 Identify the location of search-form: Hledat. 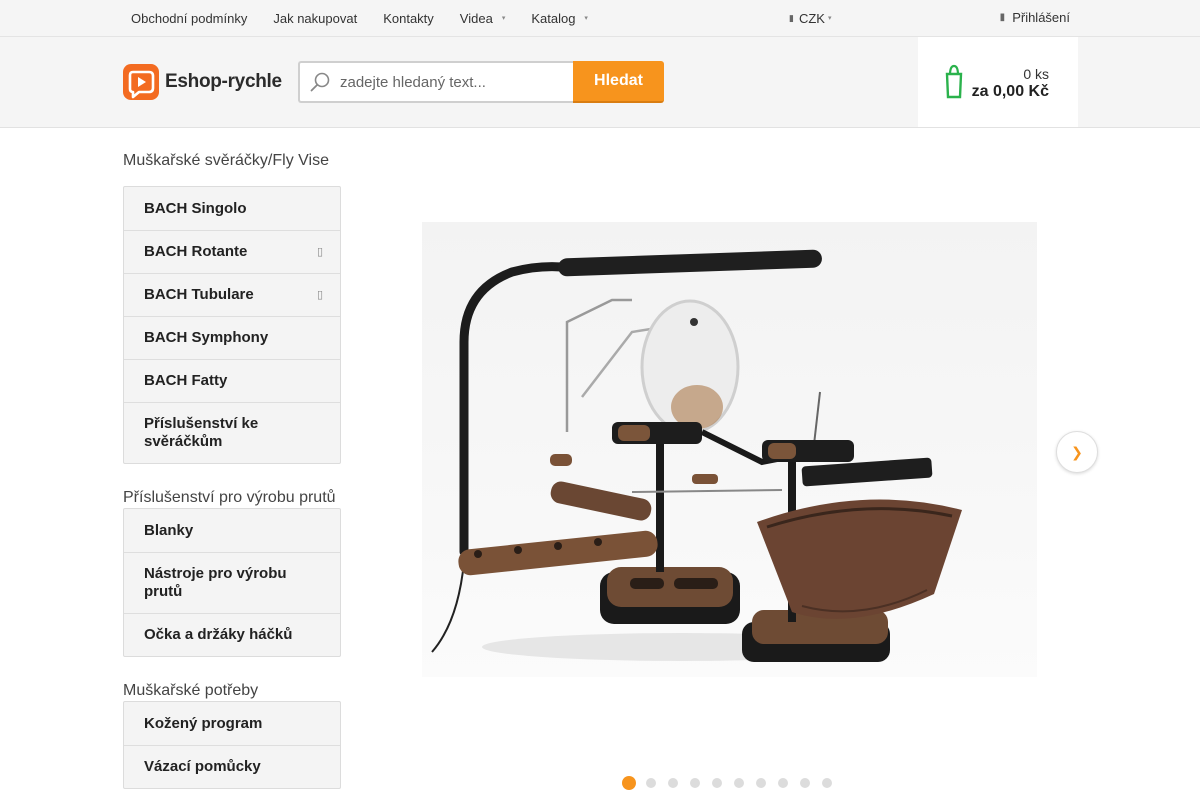
(481, 82).